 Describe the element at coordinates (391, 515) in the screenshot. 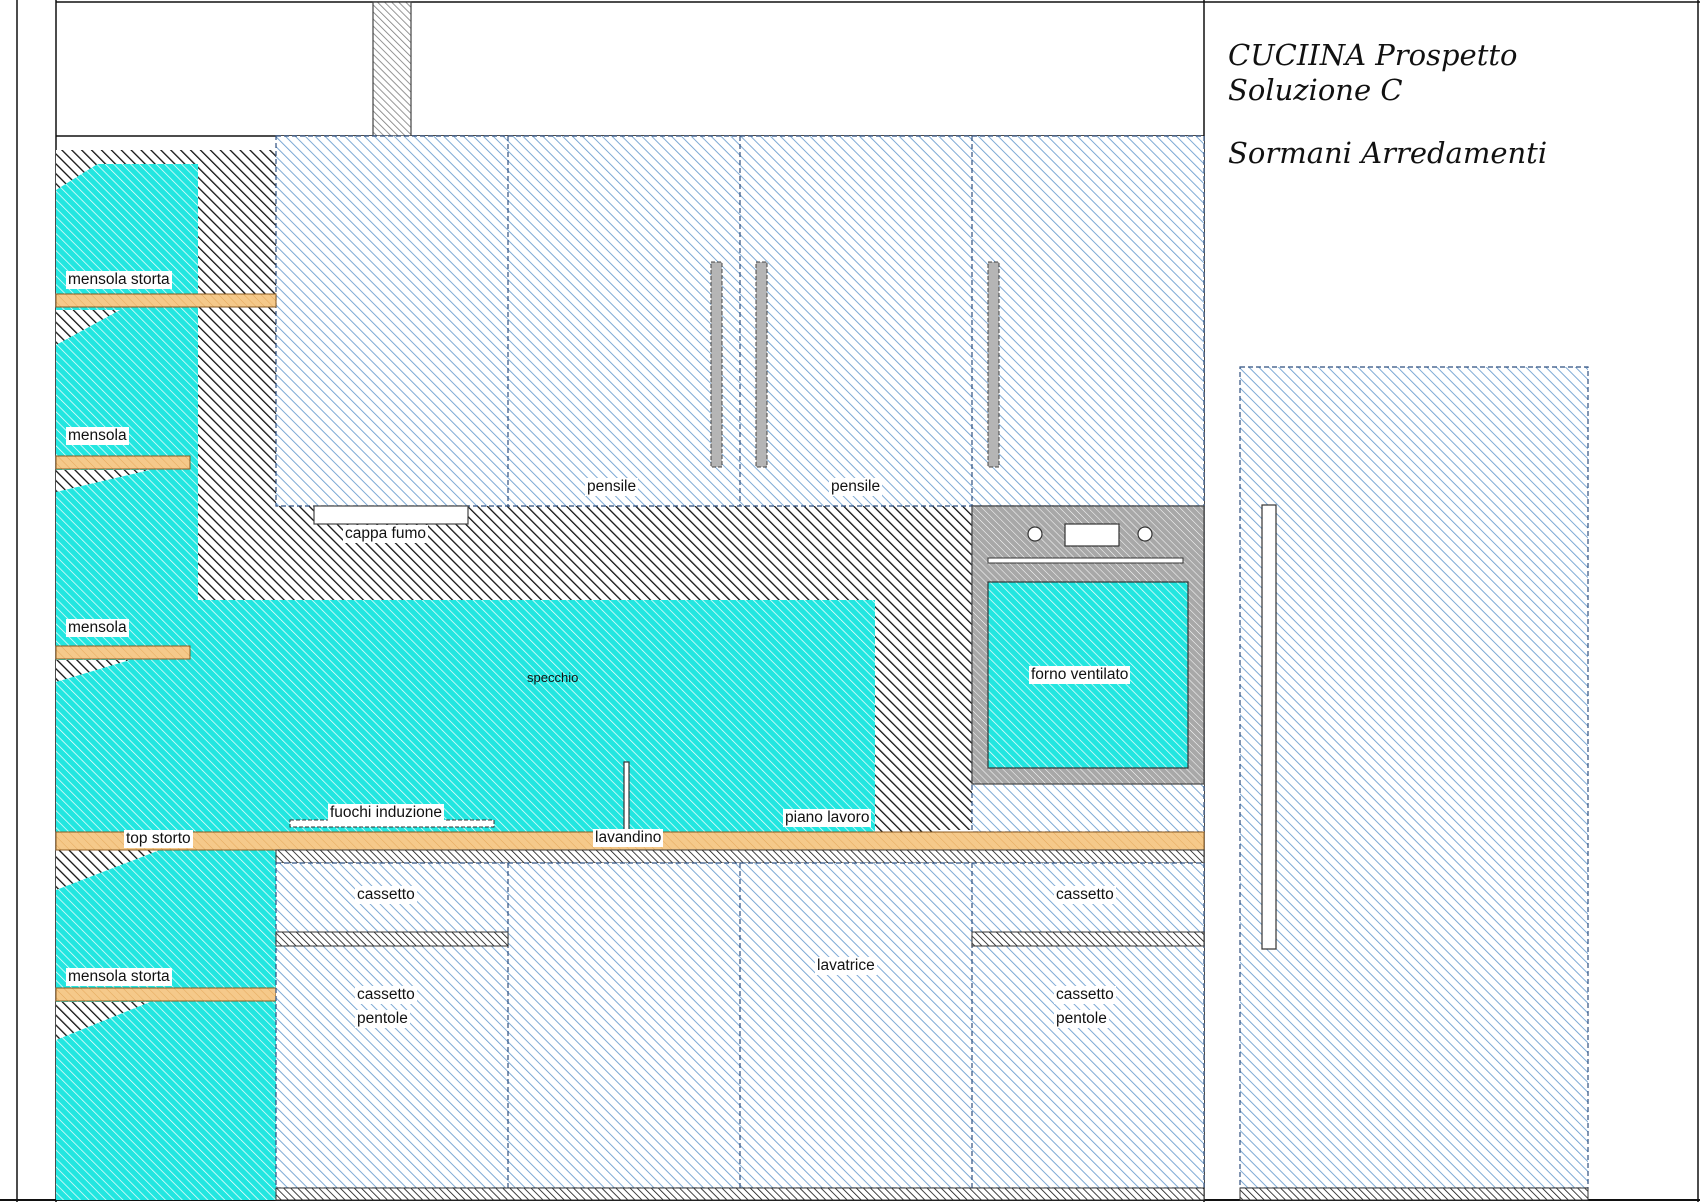

I see `range-hood` at that location.